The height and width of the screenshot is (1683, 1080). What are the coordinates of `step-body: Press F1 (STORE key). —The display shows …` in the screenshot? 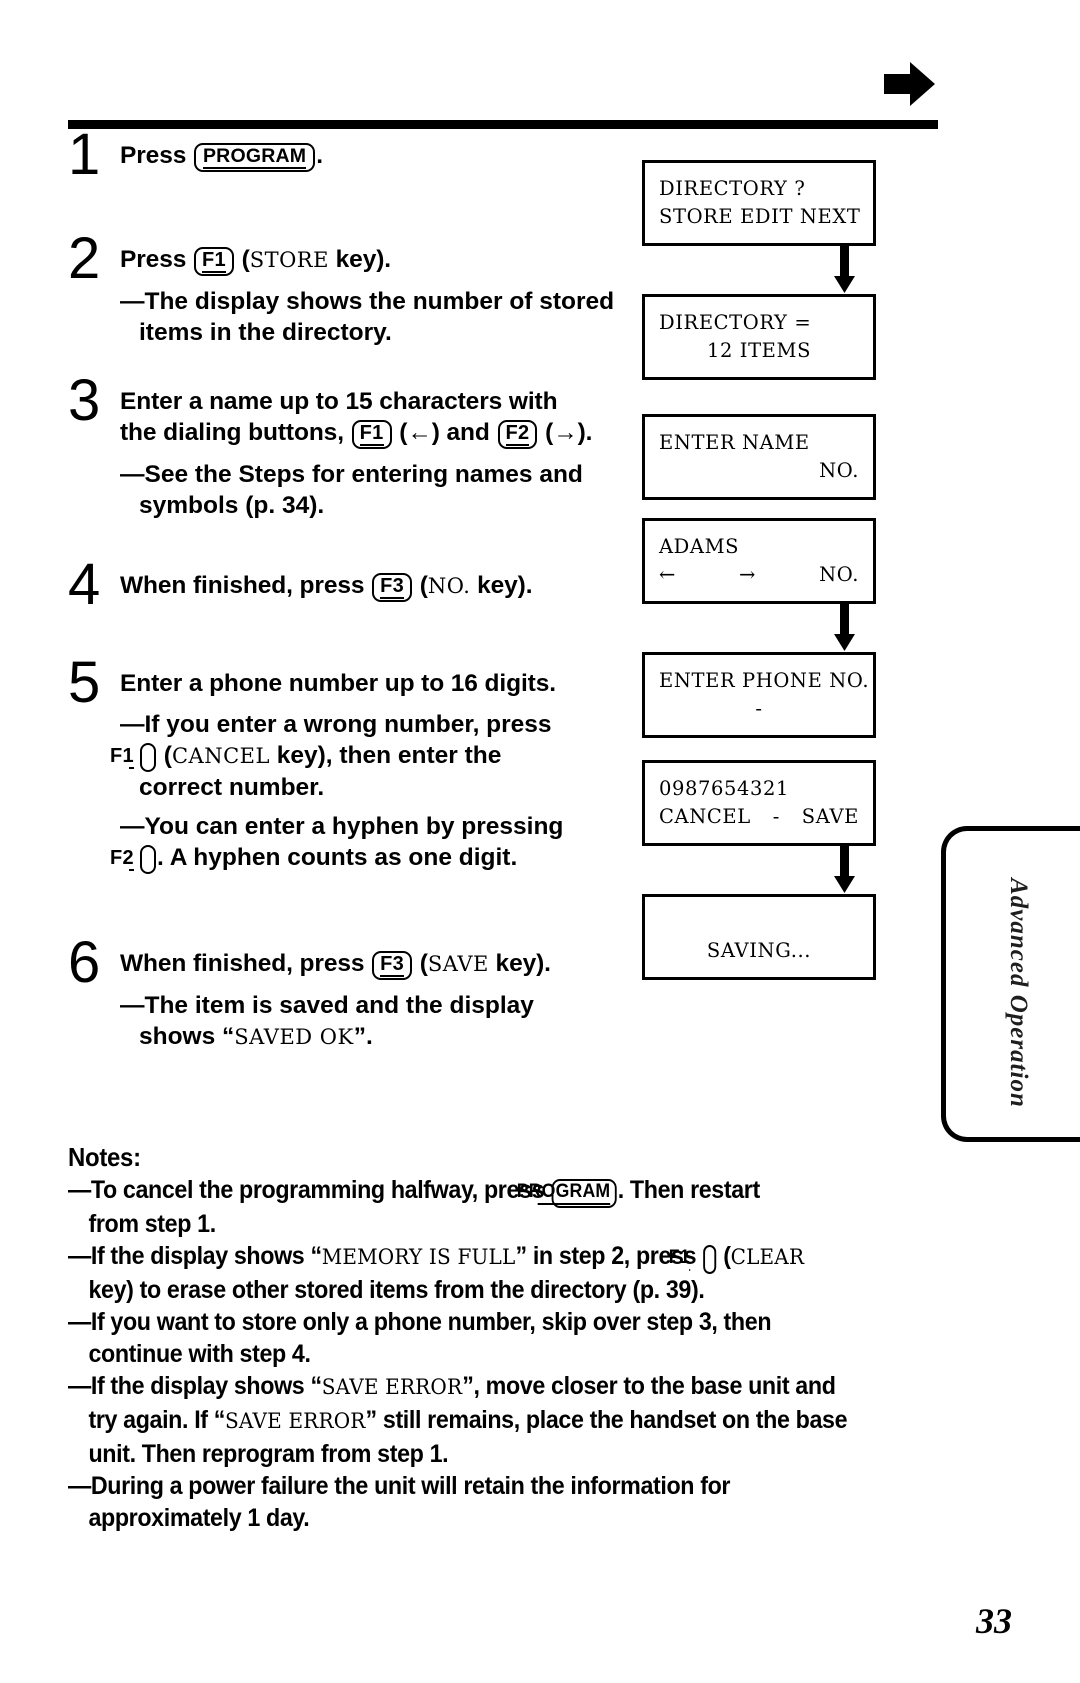 It's located at (374, 296).